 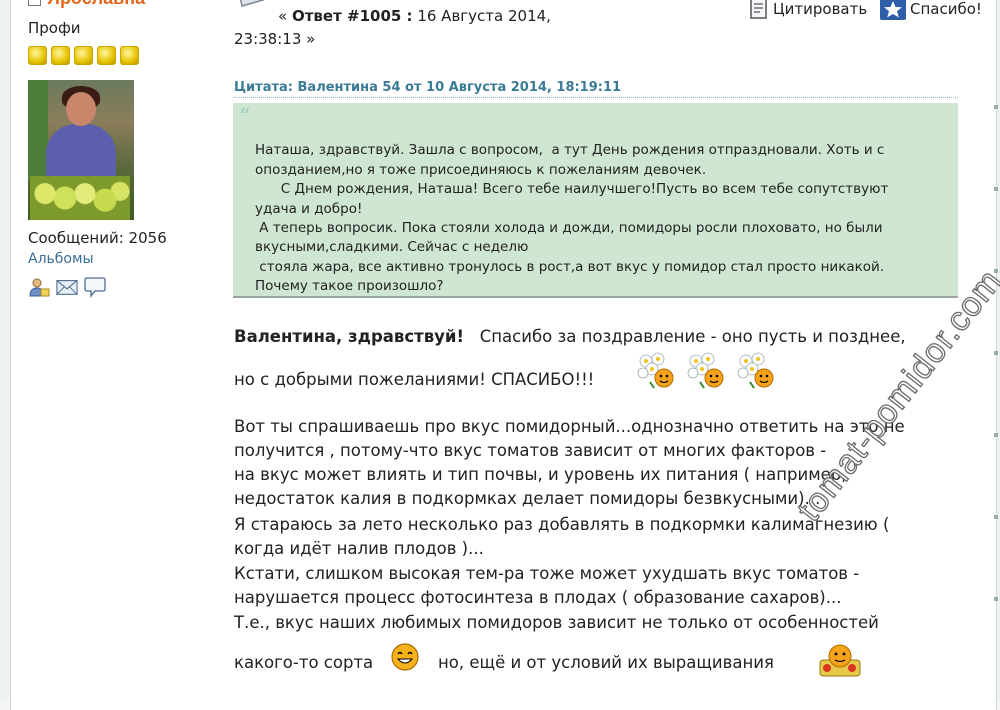 I want to click on quote-line: удача и добро!, so click(x=309, y=208).